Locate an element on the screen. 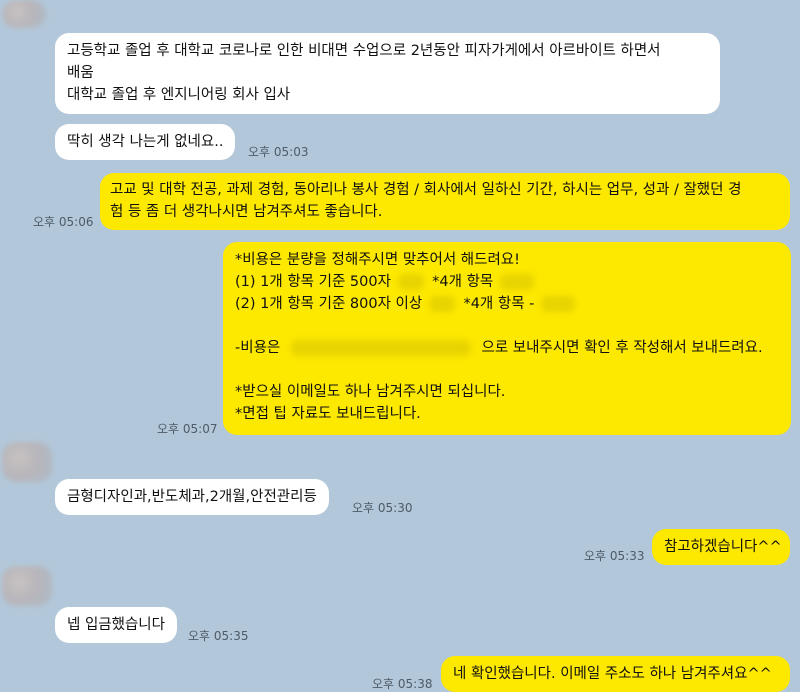 The image size is (800, 692). message-timestamp: 오후 05:30 is located at coordinates (382, 508).